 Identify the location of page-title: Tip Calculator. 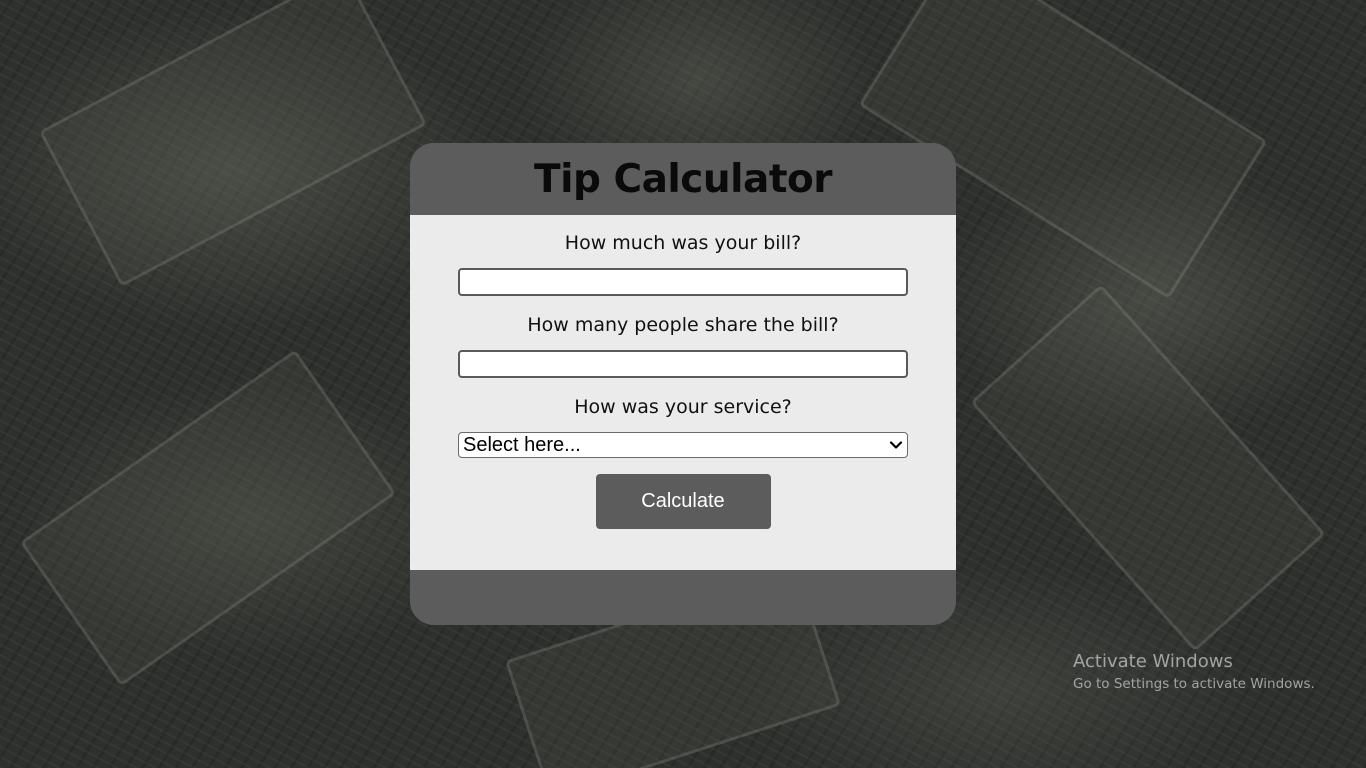
(683, 179).